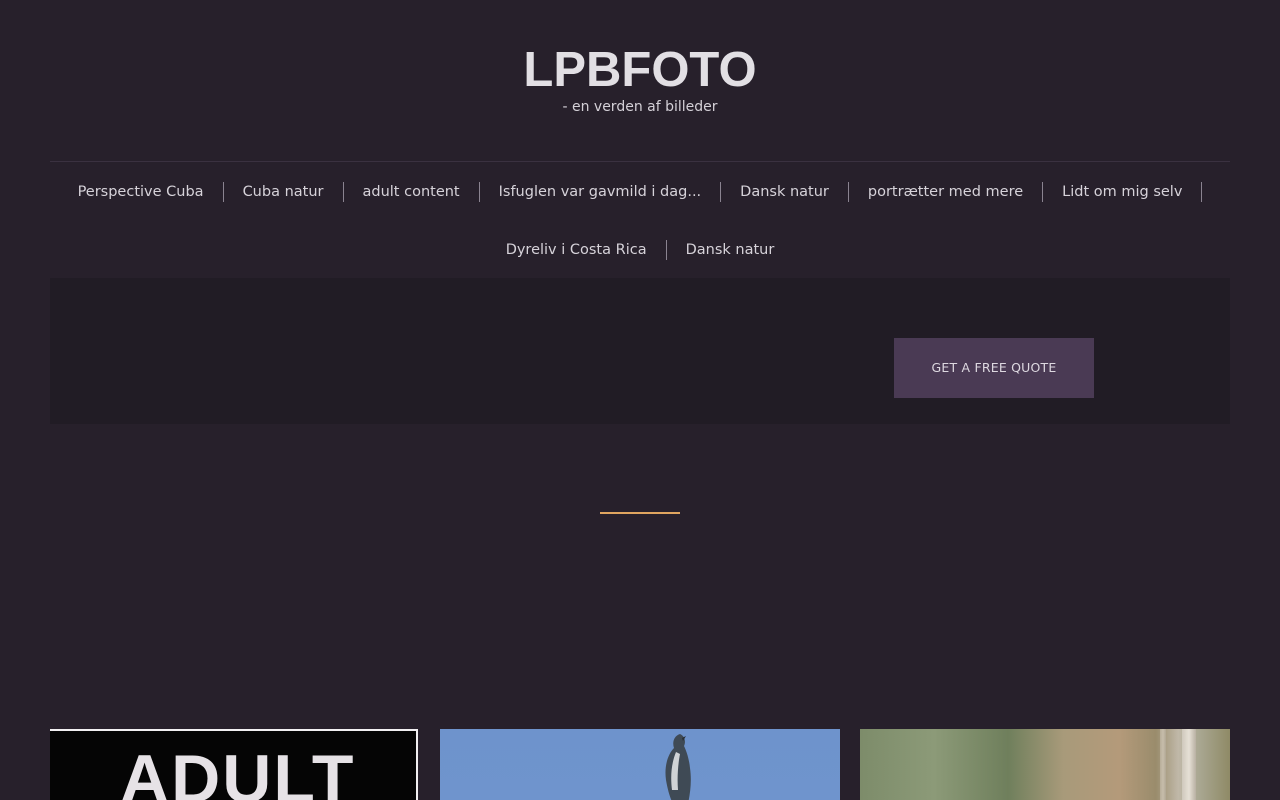 The height and width of the screenshot is (800, 1280). What do you see at coordinates (730, 250) in the screenshot?
I see `nav-item-dansk-natur-2: Dansk natur` at bounding box center [730, 250].